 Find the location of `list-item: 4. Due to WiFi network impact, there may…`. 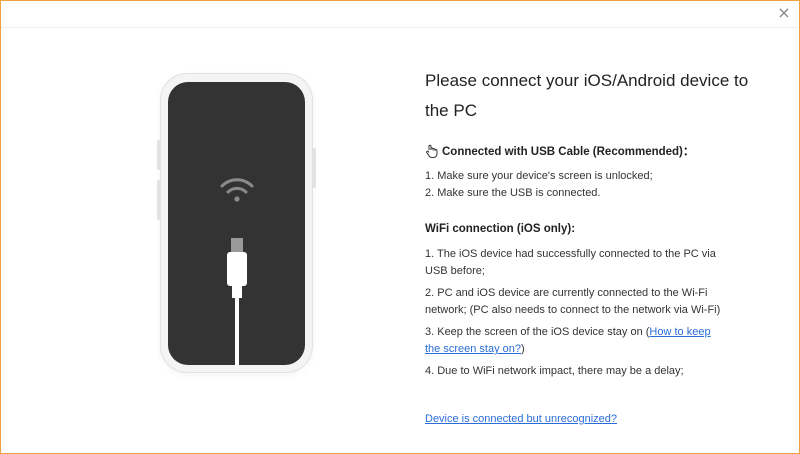

list-item: 4. Due to WiFi network impact, there may… is located at coordinates (554, 371).